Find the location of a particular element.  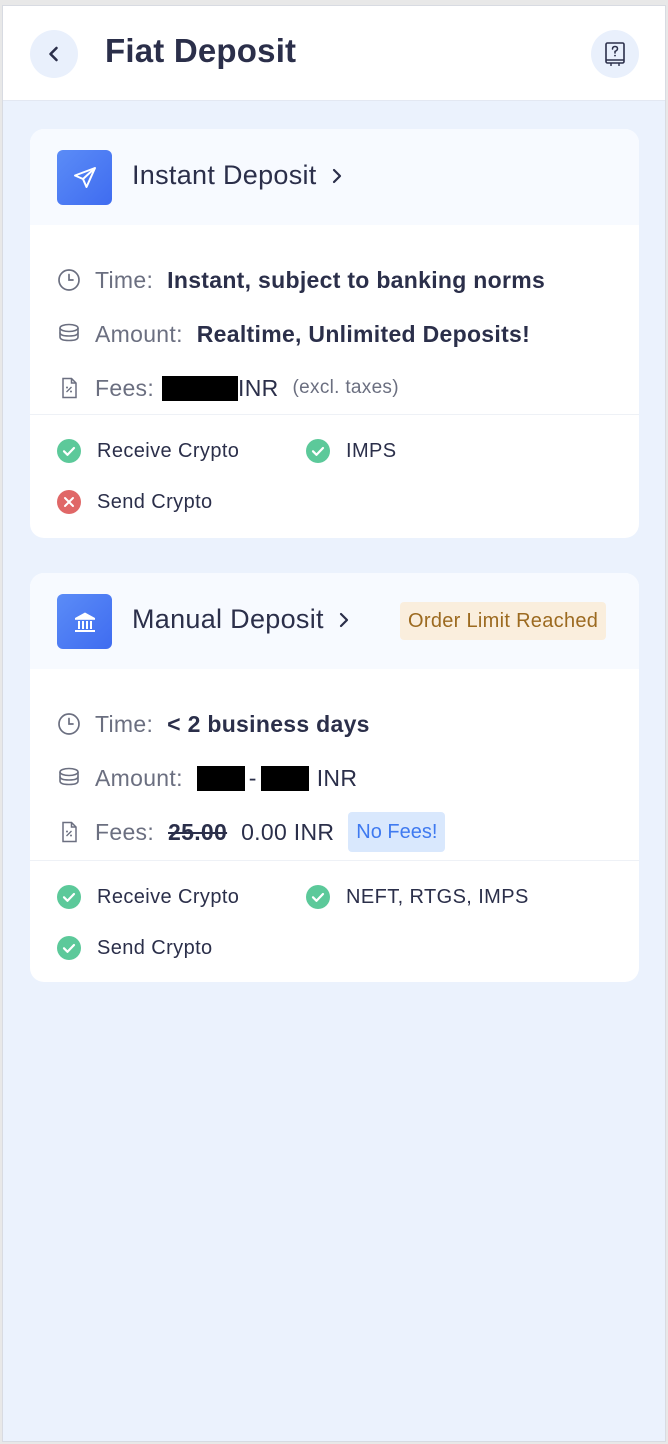

fees-currency: INR is located at coordinates (258, 387).